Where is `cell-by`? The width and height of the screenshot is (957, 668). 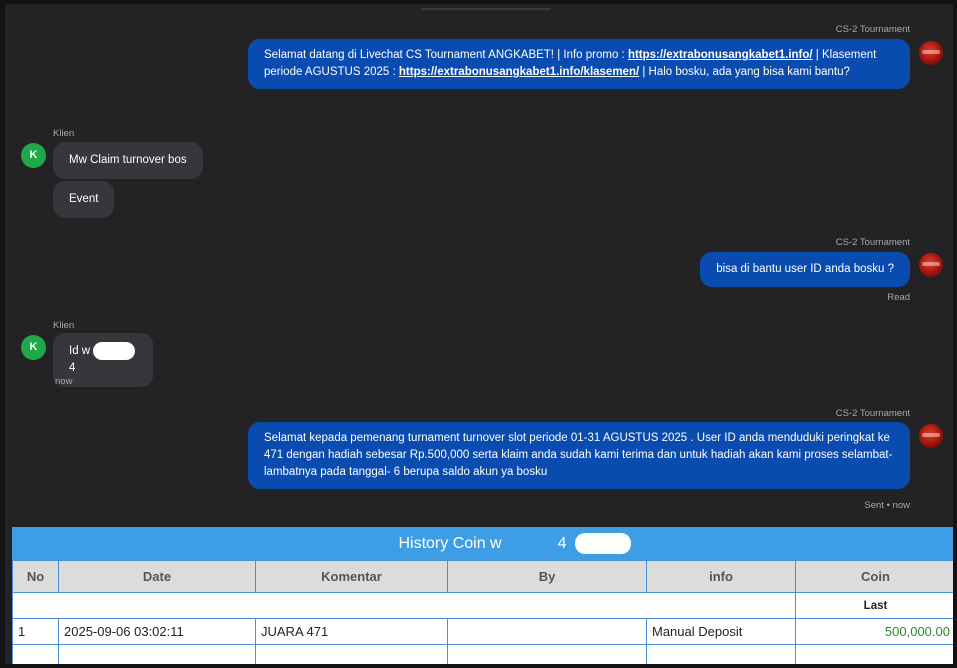
cell-by is located at coordinates (547, 631).